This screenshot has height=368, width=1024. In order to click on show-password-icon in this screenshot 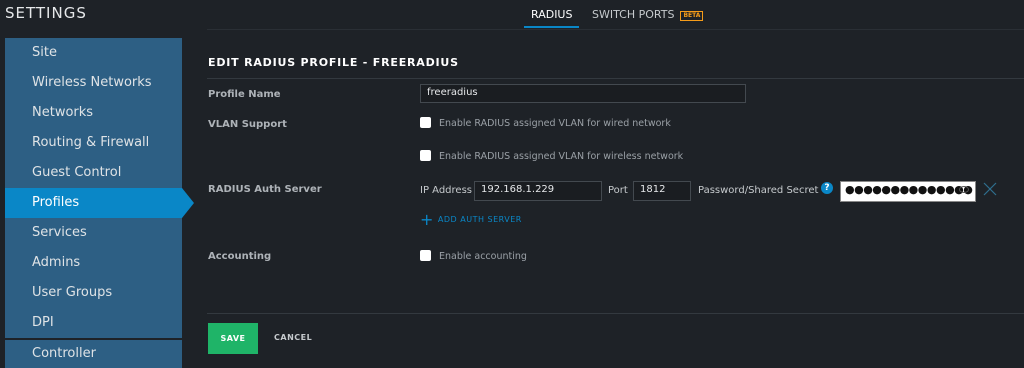, I will do `click(964, 189)`.